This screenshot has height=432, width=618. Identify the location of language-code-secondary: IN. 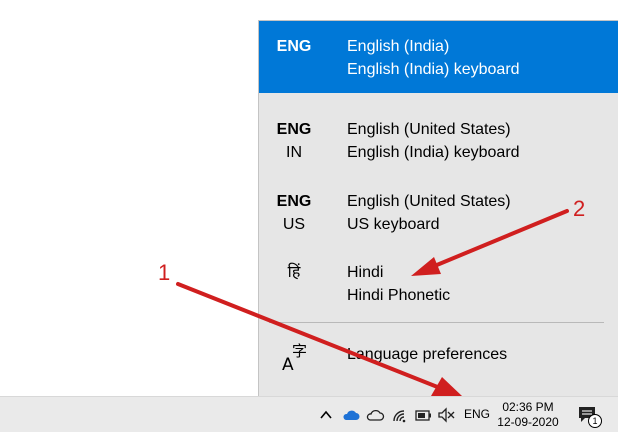
(294, 152).